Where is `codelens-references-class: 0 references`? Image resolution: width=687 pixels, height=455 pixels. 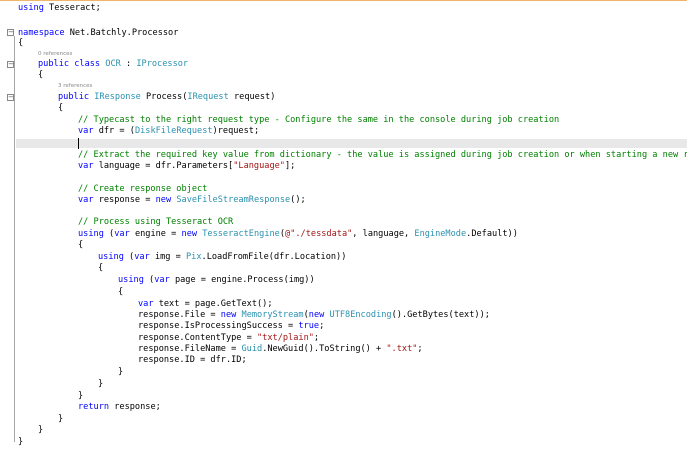 codelens-references-class: 0 references is located at coordinates (55, 54).